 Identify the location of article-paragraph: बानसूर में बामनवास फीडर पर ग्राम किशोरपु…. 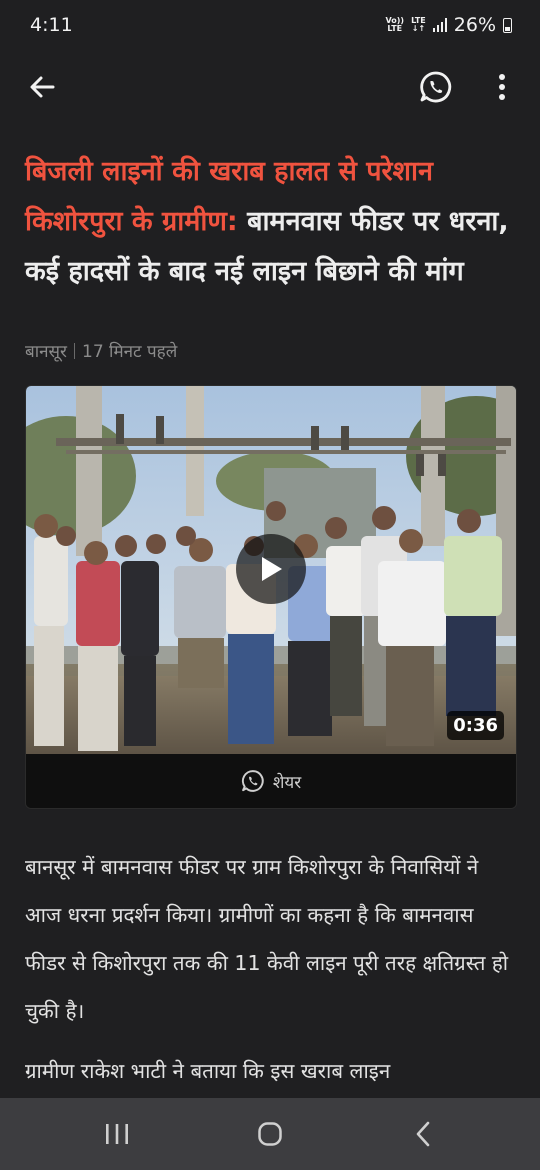
(267, 939).